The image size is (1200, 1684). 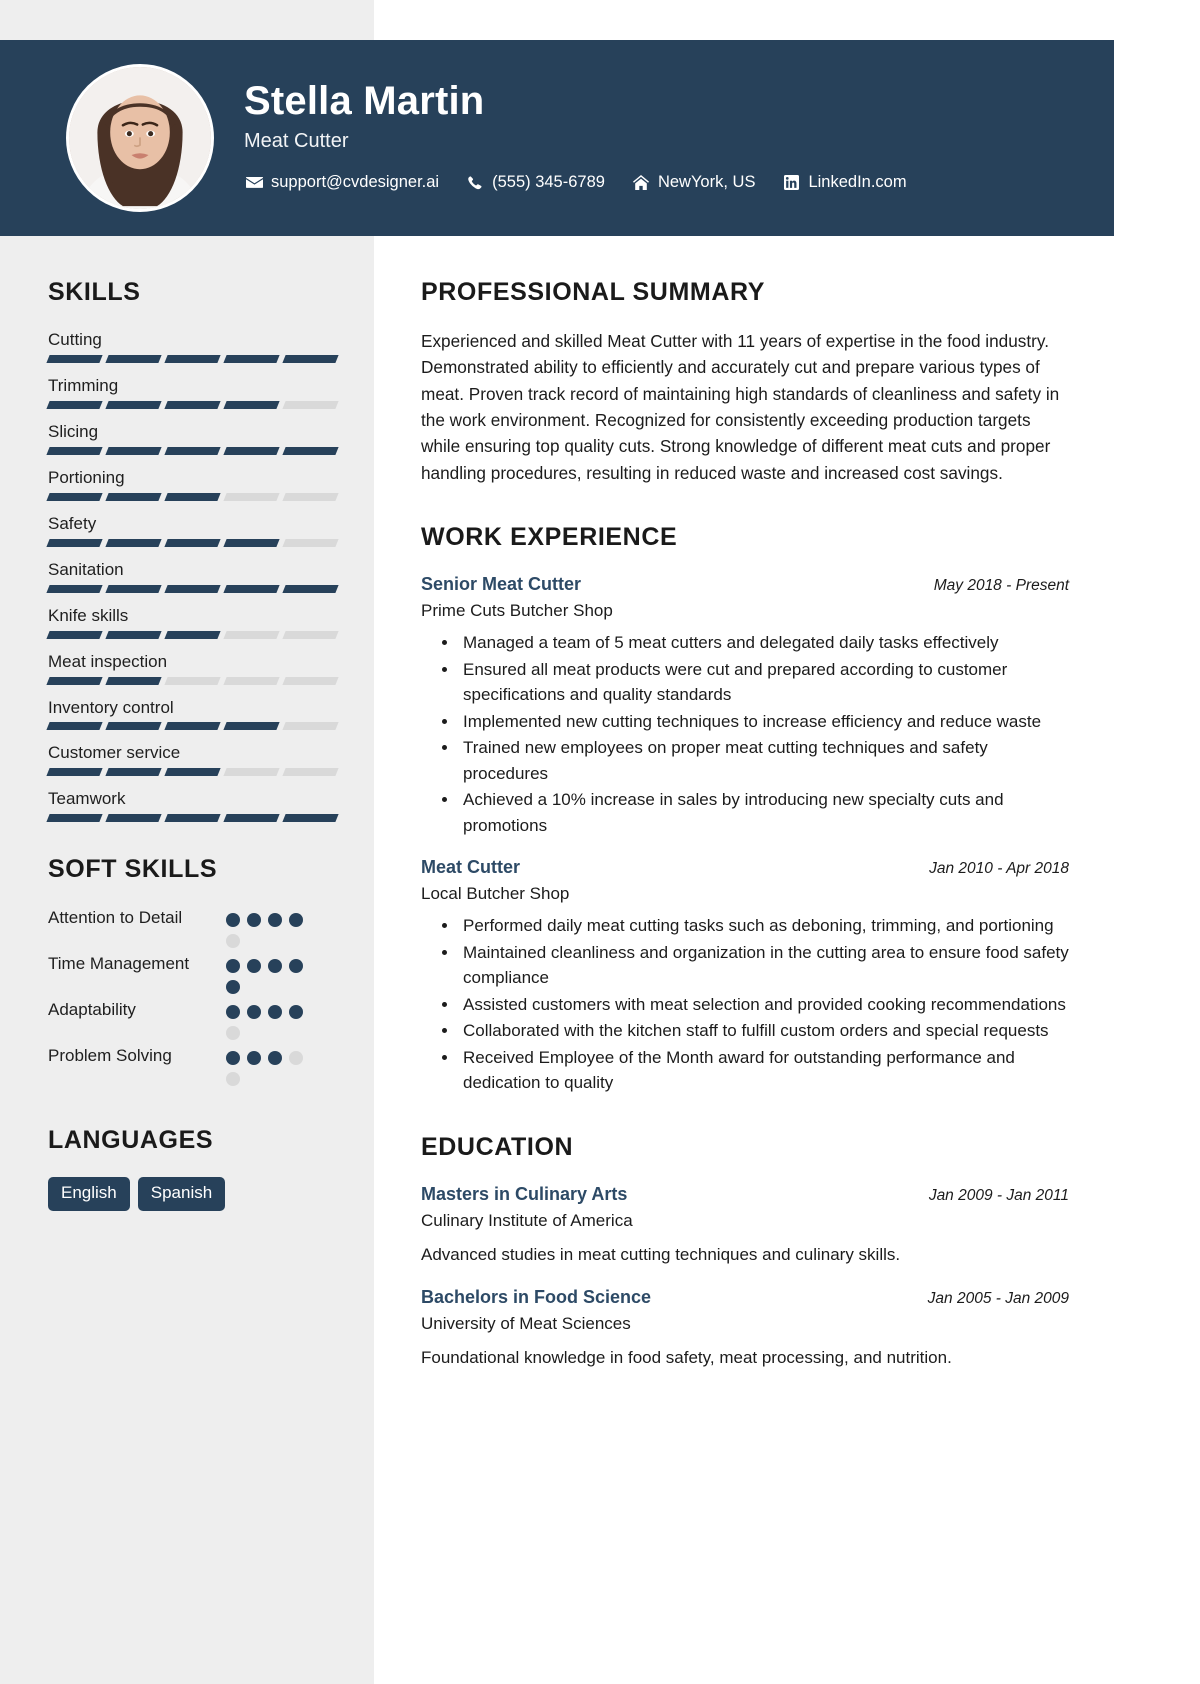 What do you see at coordinates (857, 182) in the screenshot?
I see `contact-linkedin-text: LinkedIn.com` at bounding box center [857, 182].